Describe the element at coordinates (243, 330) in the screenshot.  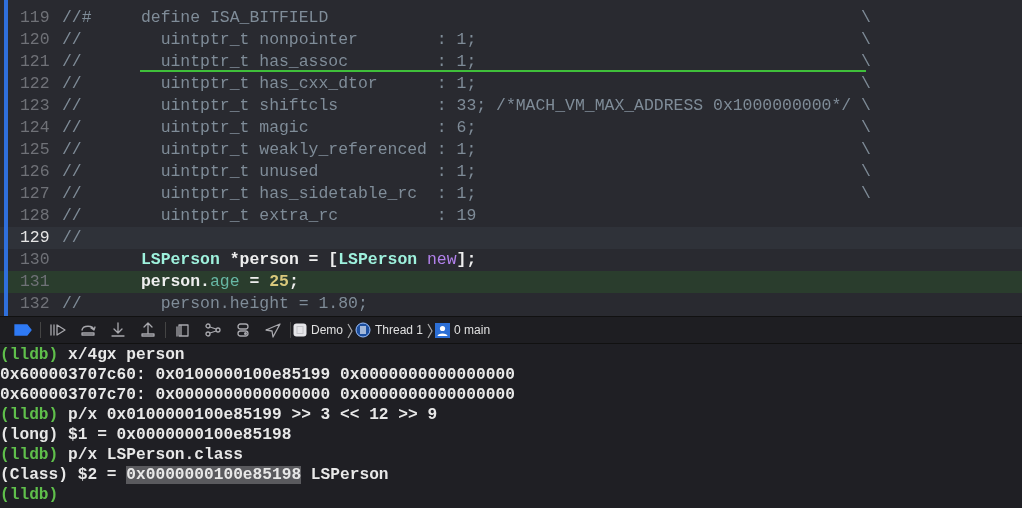
I see `toggles-icon` at that location.